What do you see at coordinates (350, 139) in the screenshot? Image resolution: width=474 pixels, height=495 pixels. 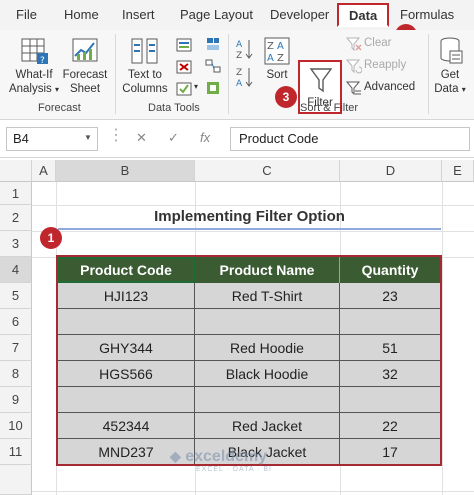 I see `formula-input: Product Code` at bounding box center [350, 139].